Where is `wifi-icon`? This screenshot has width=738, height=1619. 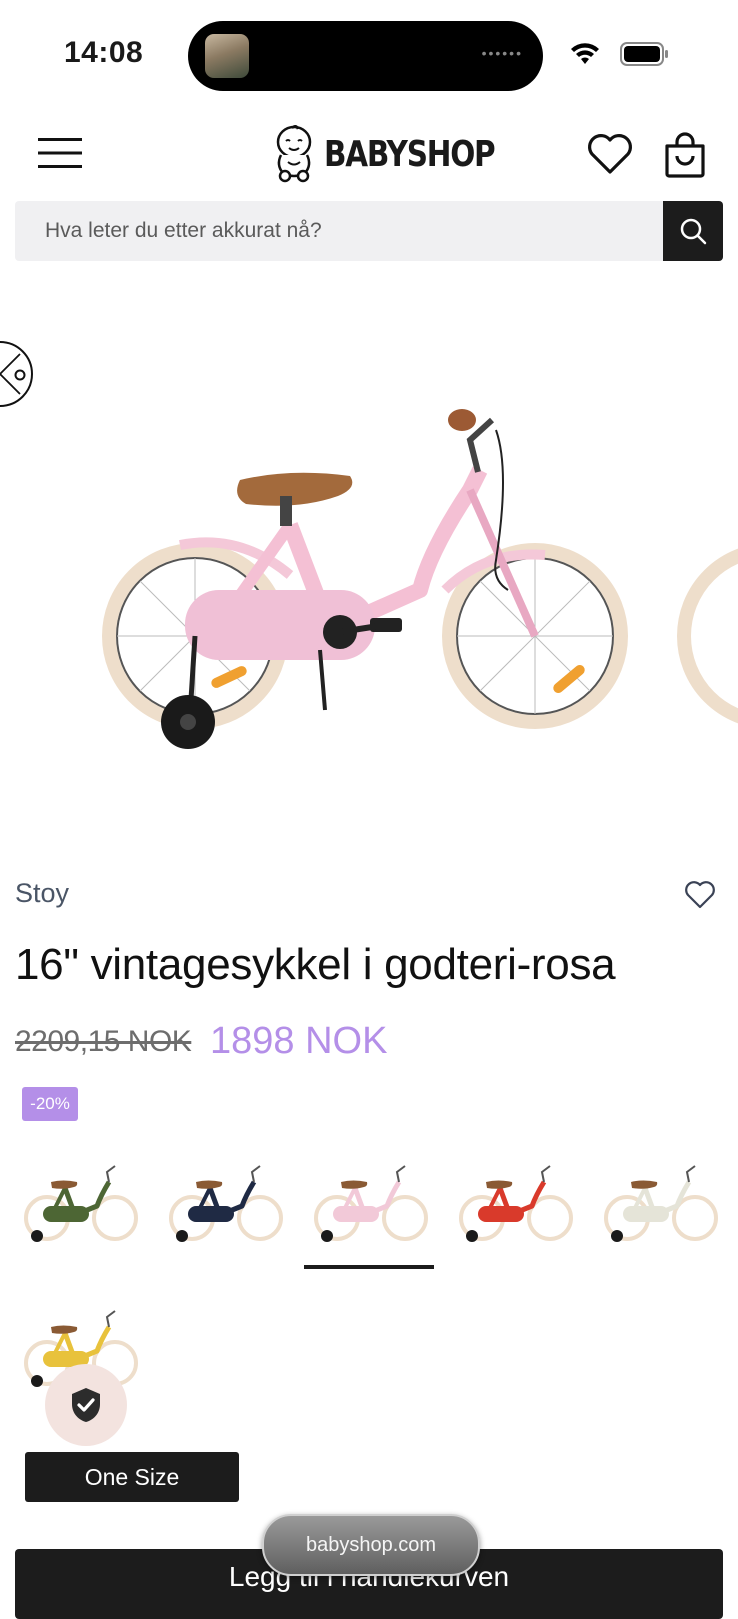 wifi-icon is located at coordinates (585, 53).